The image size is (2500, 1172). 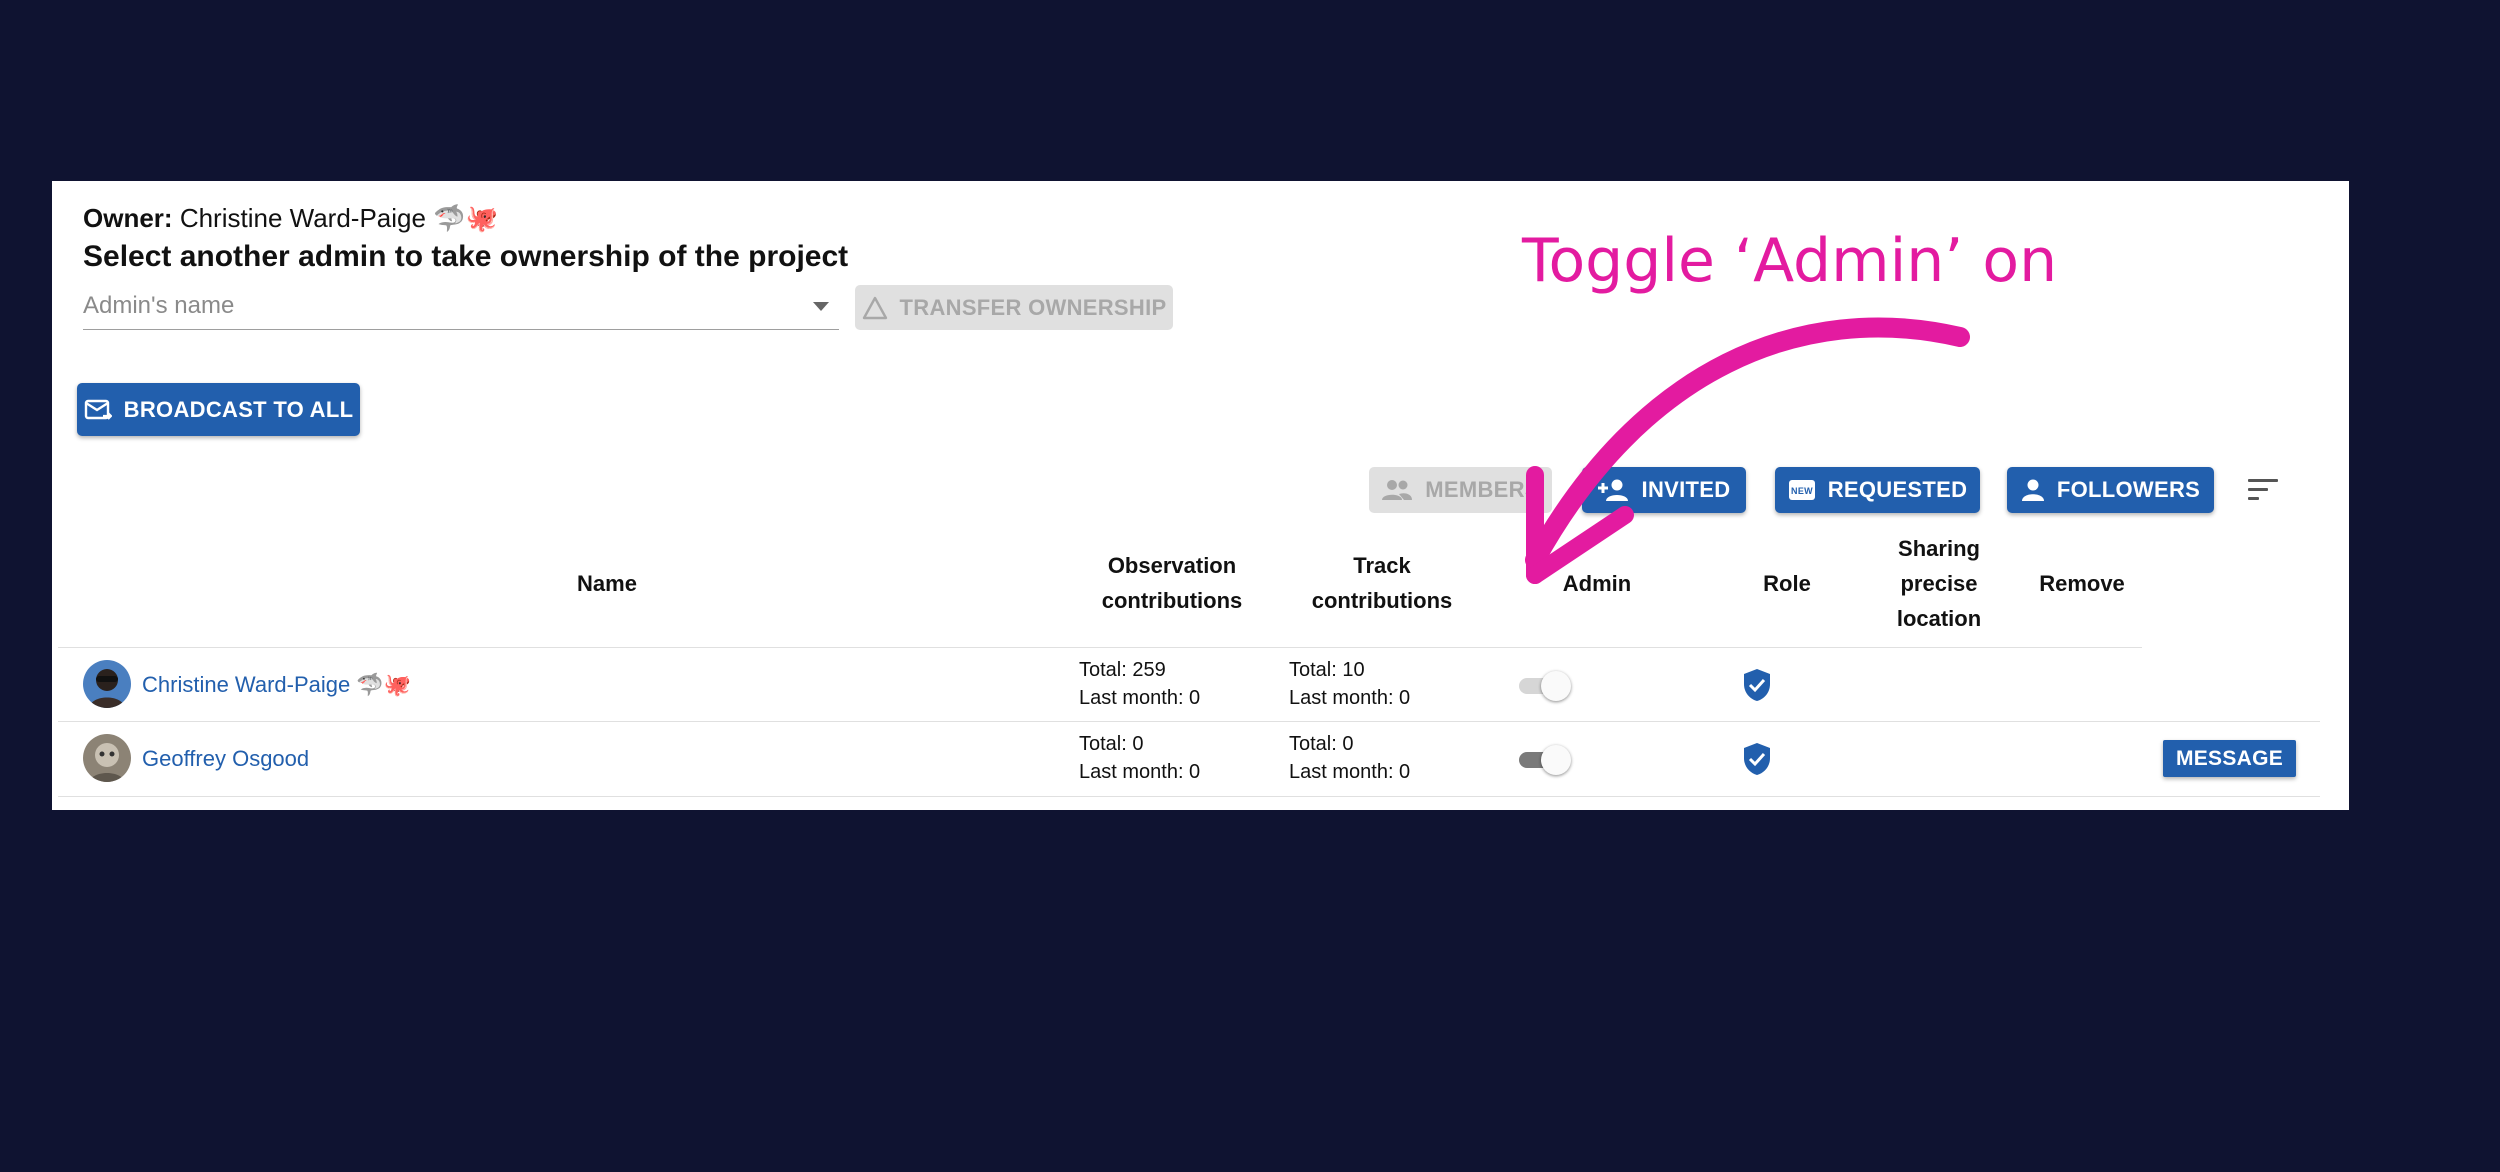 What do you see at coordinates (1139, 758) in the screenshot?
I see `observation-stats: Total: 0 Last month: 0` at bounding box center [1139, 758].